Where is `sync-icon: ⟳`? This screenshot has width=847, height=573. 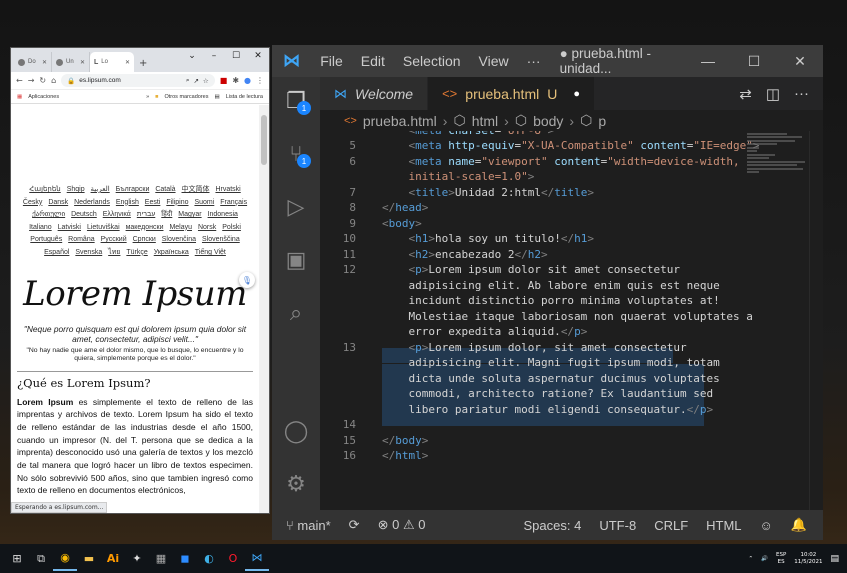
sync-icon: ⟳ is located at coordinates (354, 525).